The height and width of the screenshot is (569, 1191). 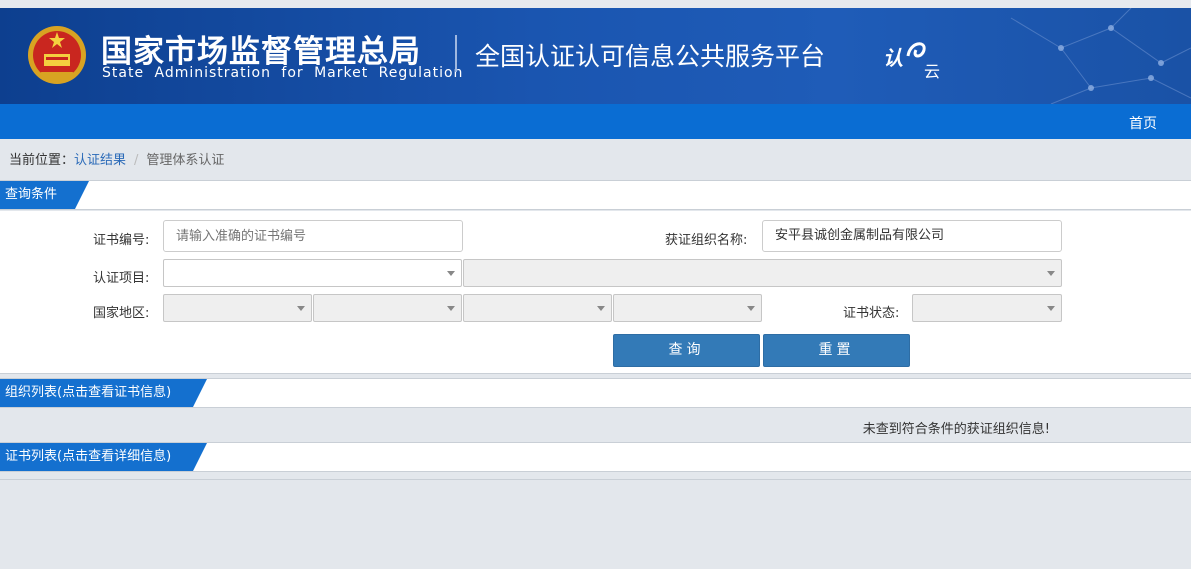 What do you see at coordinates (121, 278) in the screenshot?
I see `project-label: 认证项目:` at bounding box center [121, 278].